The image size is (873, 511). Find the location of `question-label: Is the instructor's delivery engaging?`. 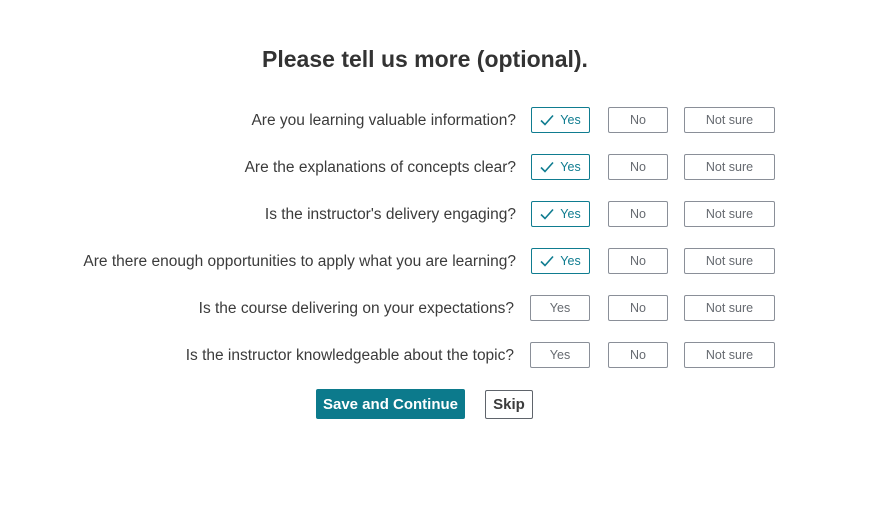

question-label: Is the instructor's delivery engaging? is located at coordinates (390, 214).